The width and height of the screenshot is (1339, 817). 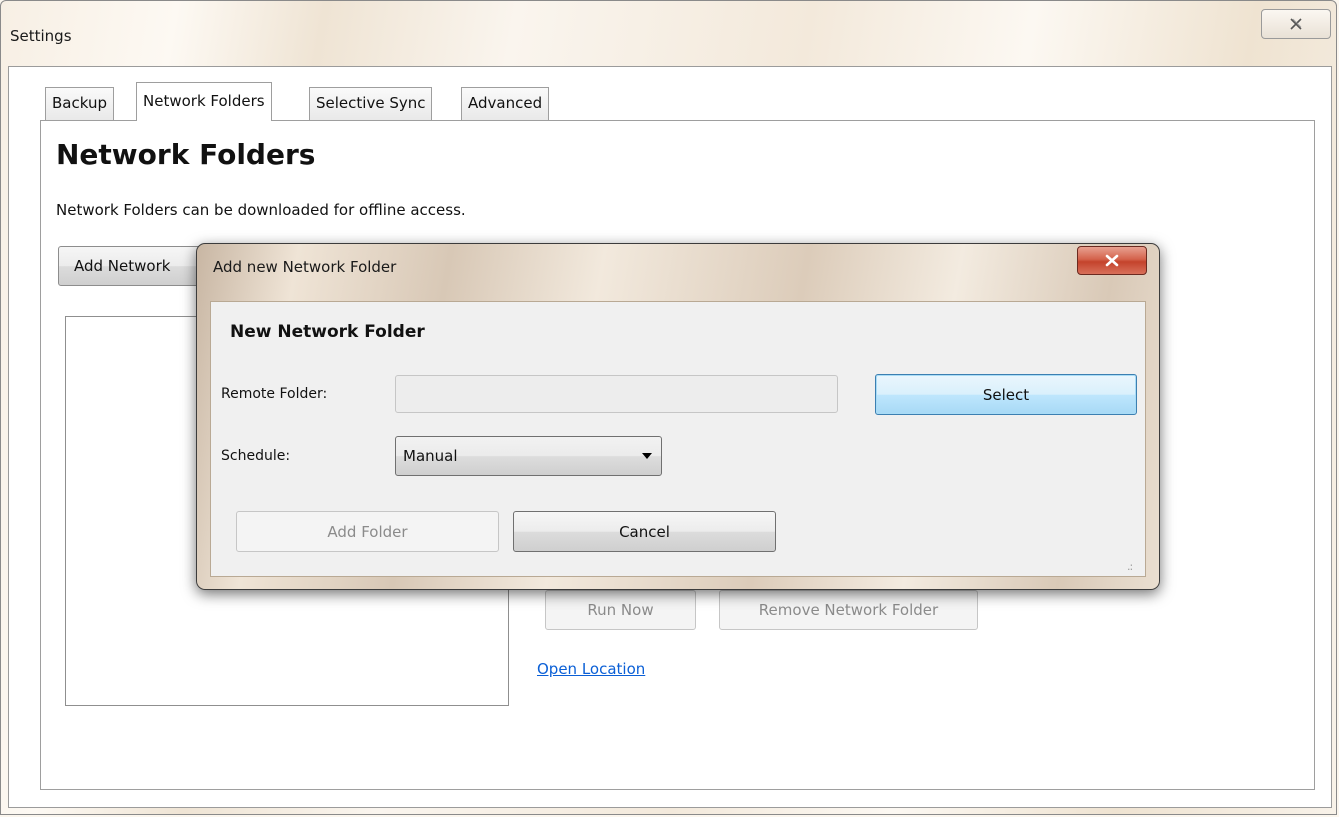 I want to click on remote-folder-field, so click(x=616, y=394).